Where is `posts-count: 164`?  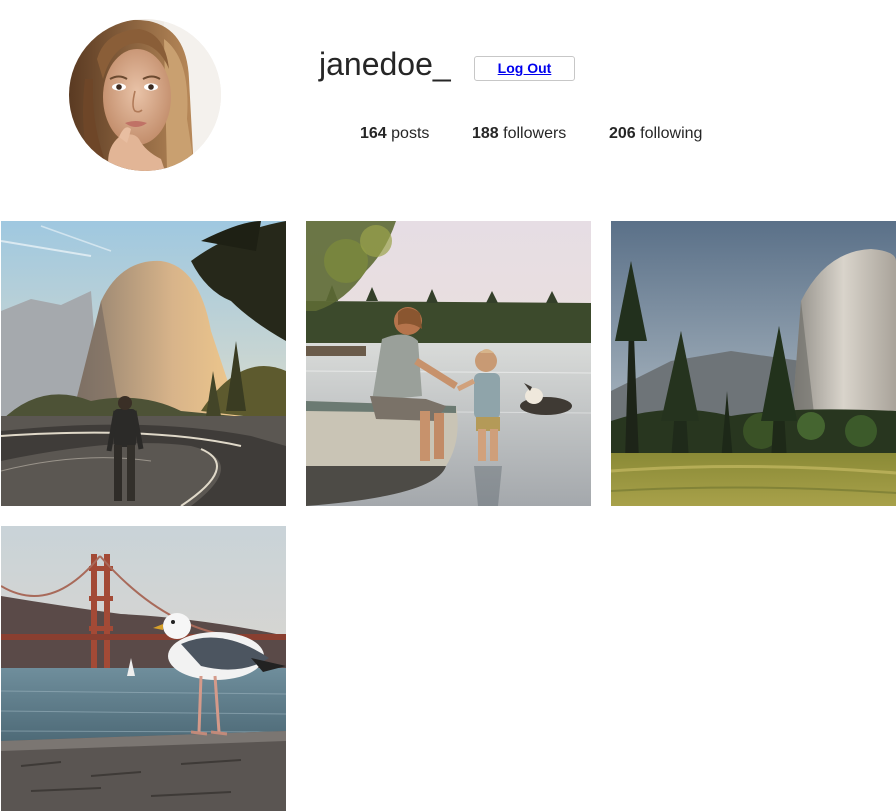
posts-count: 164 is located at coordinates (373, 133).